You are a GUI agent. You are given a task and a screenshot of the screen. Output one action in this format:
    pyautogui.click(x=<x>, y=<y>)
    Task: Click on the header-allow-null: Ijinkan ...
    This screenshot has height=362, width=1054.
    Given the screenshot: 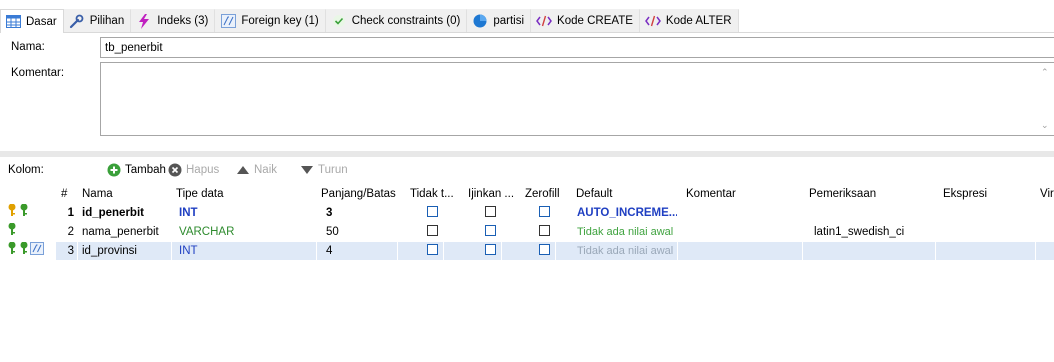 What is the action you would take?
    pyautogui.click(x=492, y=194)
    